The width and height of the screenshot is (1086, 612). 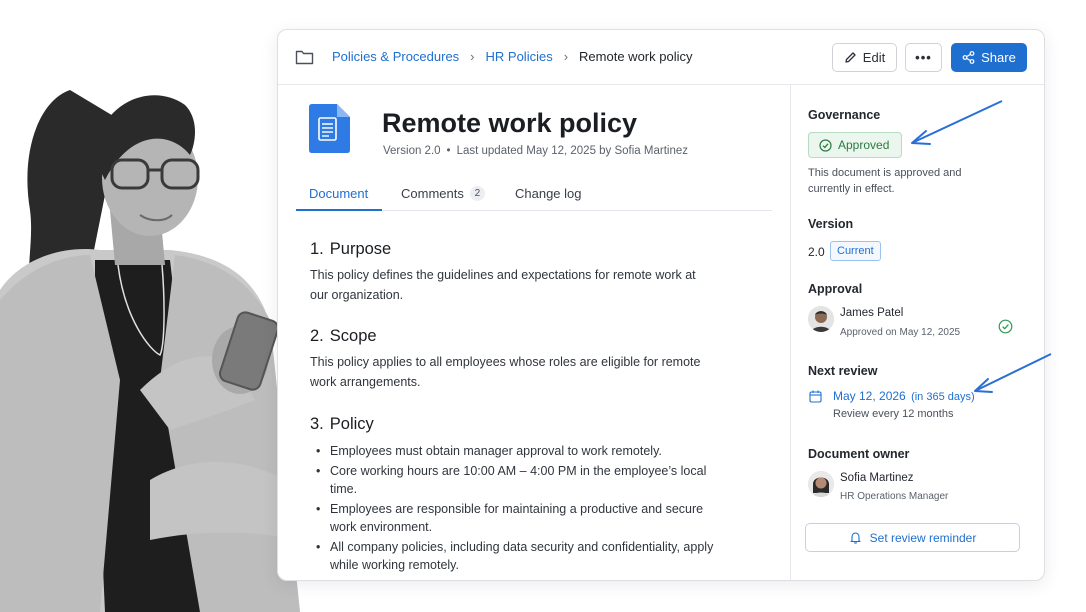 What do you see at coordinates (893, 414) in the screenshot?
I see `review-frequency: Review every 12 months` at bounding box center [893, 414].